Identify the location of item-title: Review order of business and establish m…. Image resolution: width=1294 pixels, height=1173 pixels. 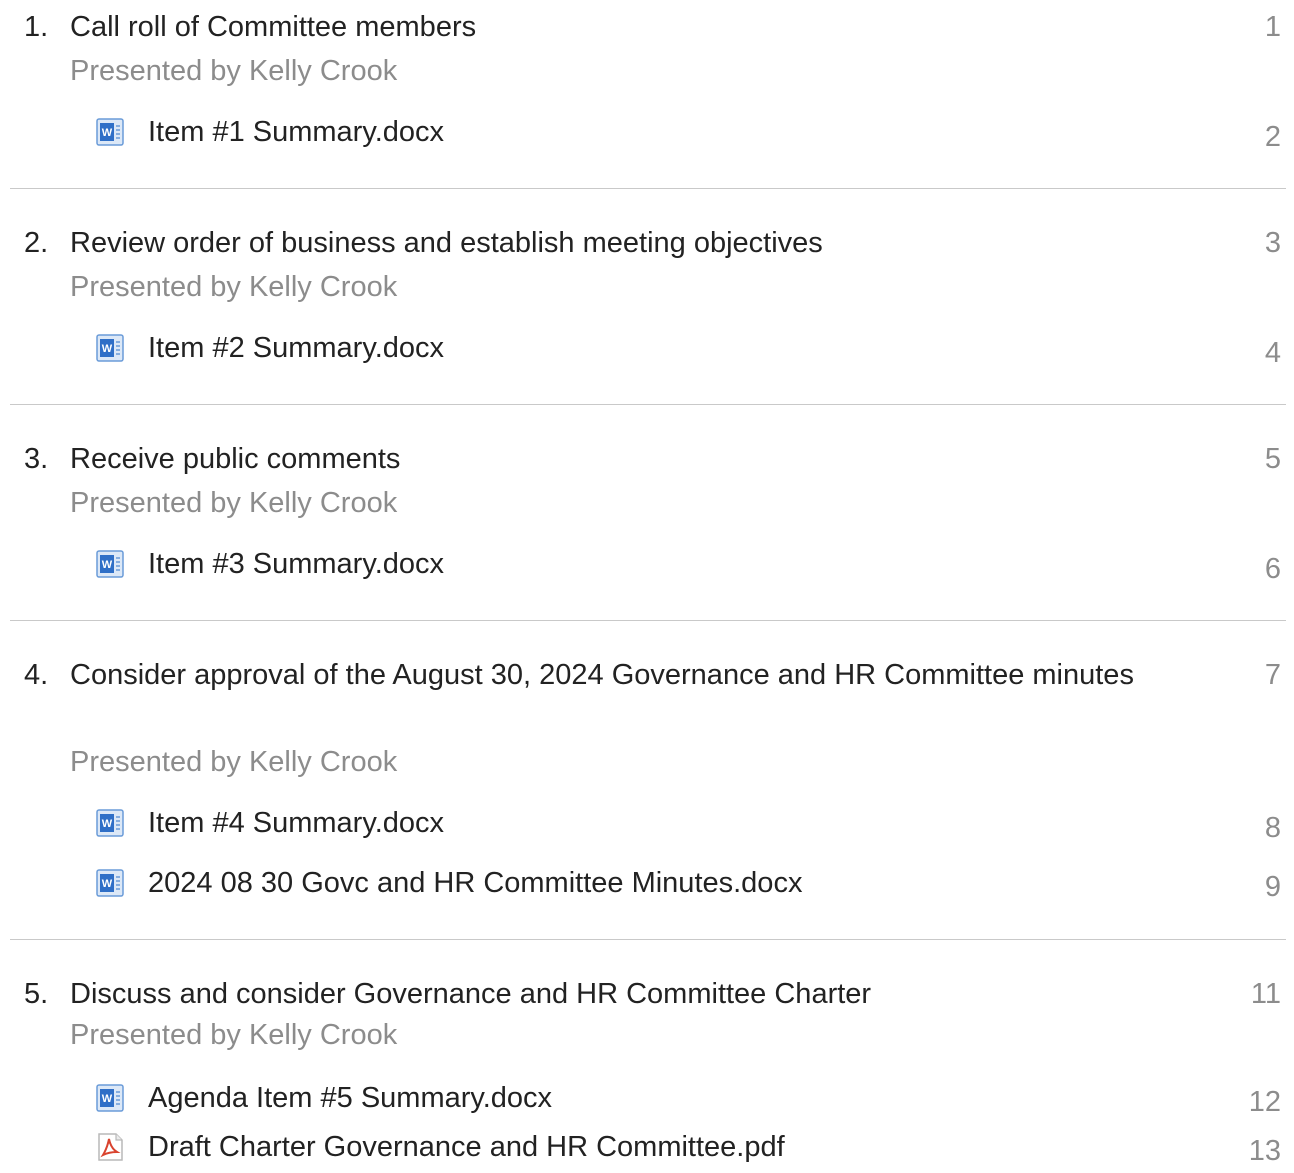
(625, 243).